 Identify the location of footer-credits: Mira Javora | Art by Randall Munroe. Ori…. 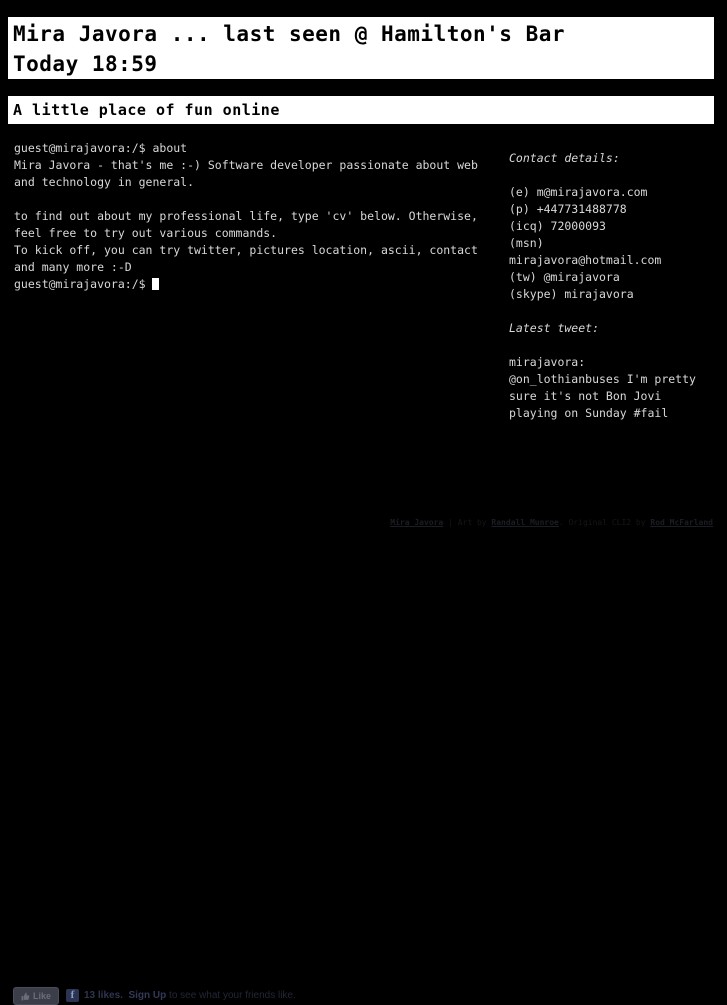
(363, 523).